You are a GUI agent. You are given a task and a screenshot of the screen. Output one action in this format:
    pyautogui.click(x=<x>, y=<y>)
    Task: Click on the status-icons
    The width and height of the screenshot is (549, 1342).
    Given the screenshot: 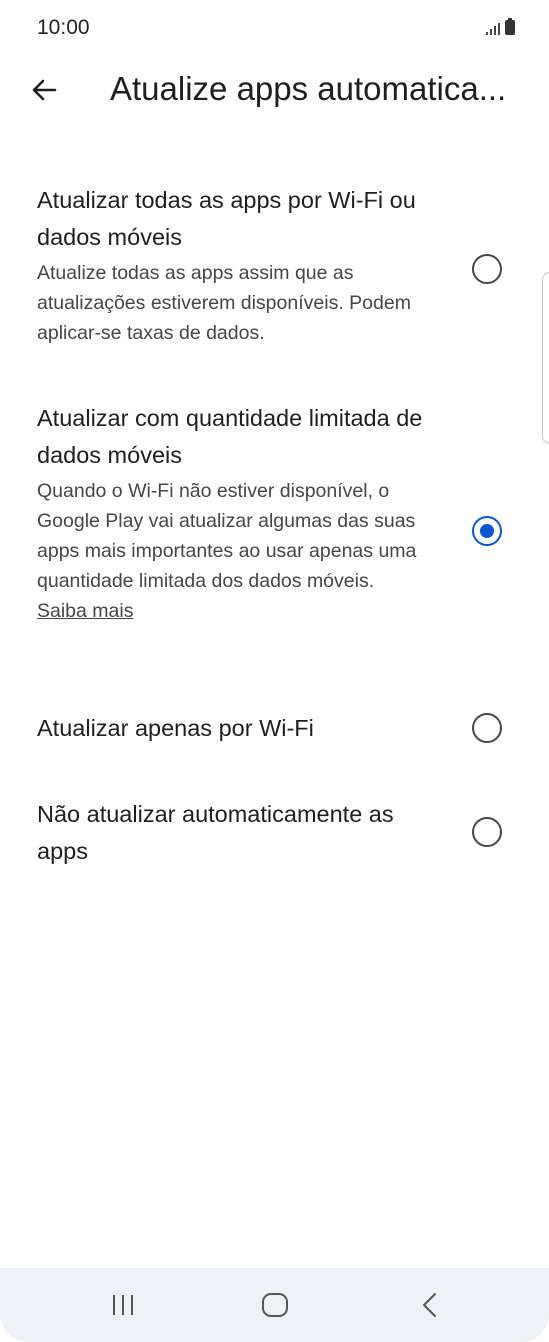 What is the action you would take?
    pyautogui.click(x=500, y=26)
    